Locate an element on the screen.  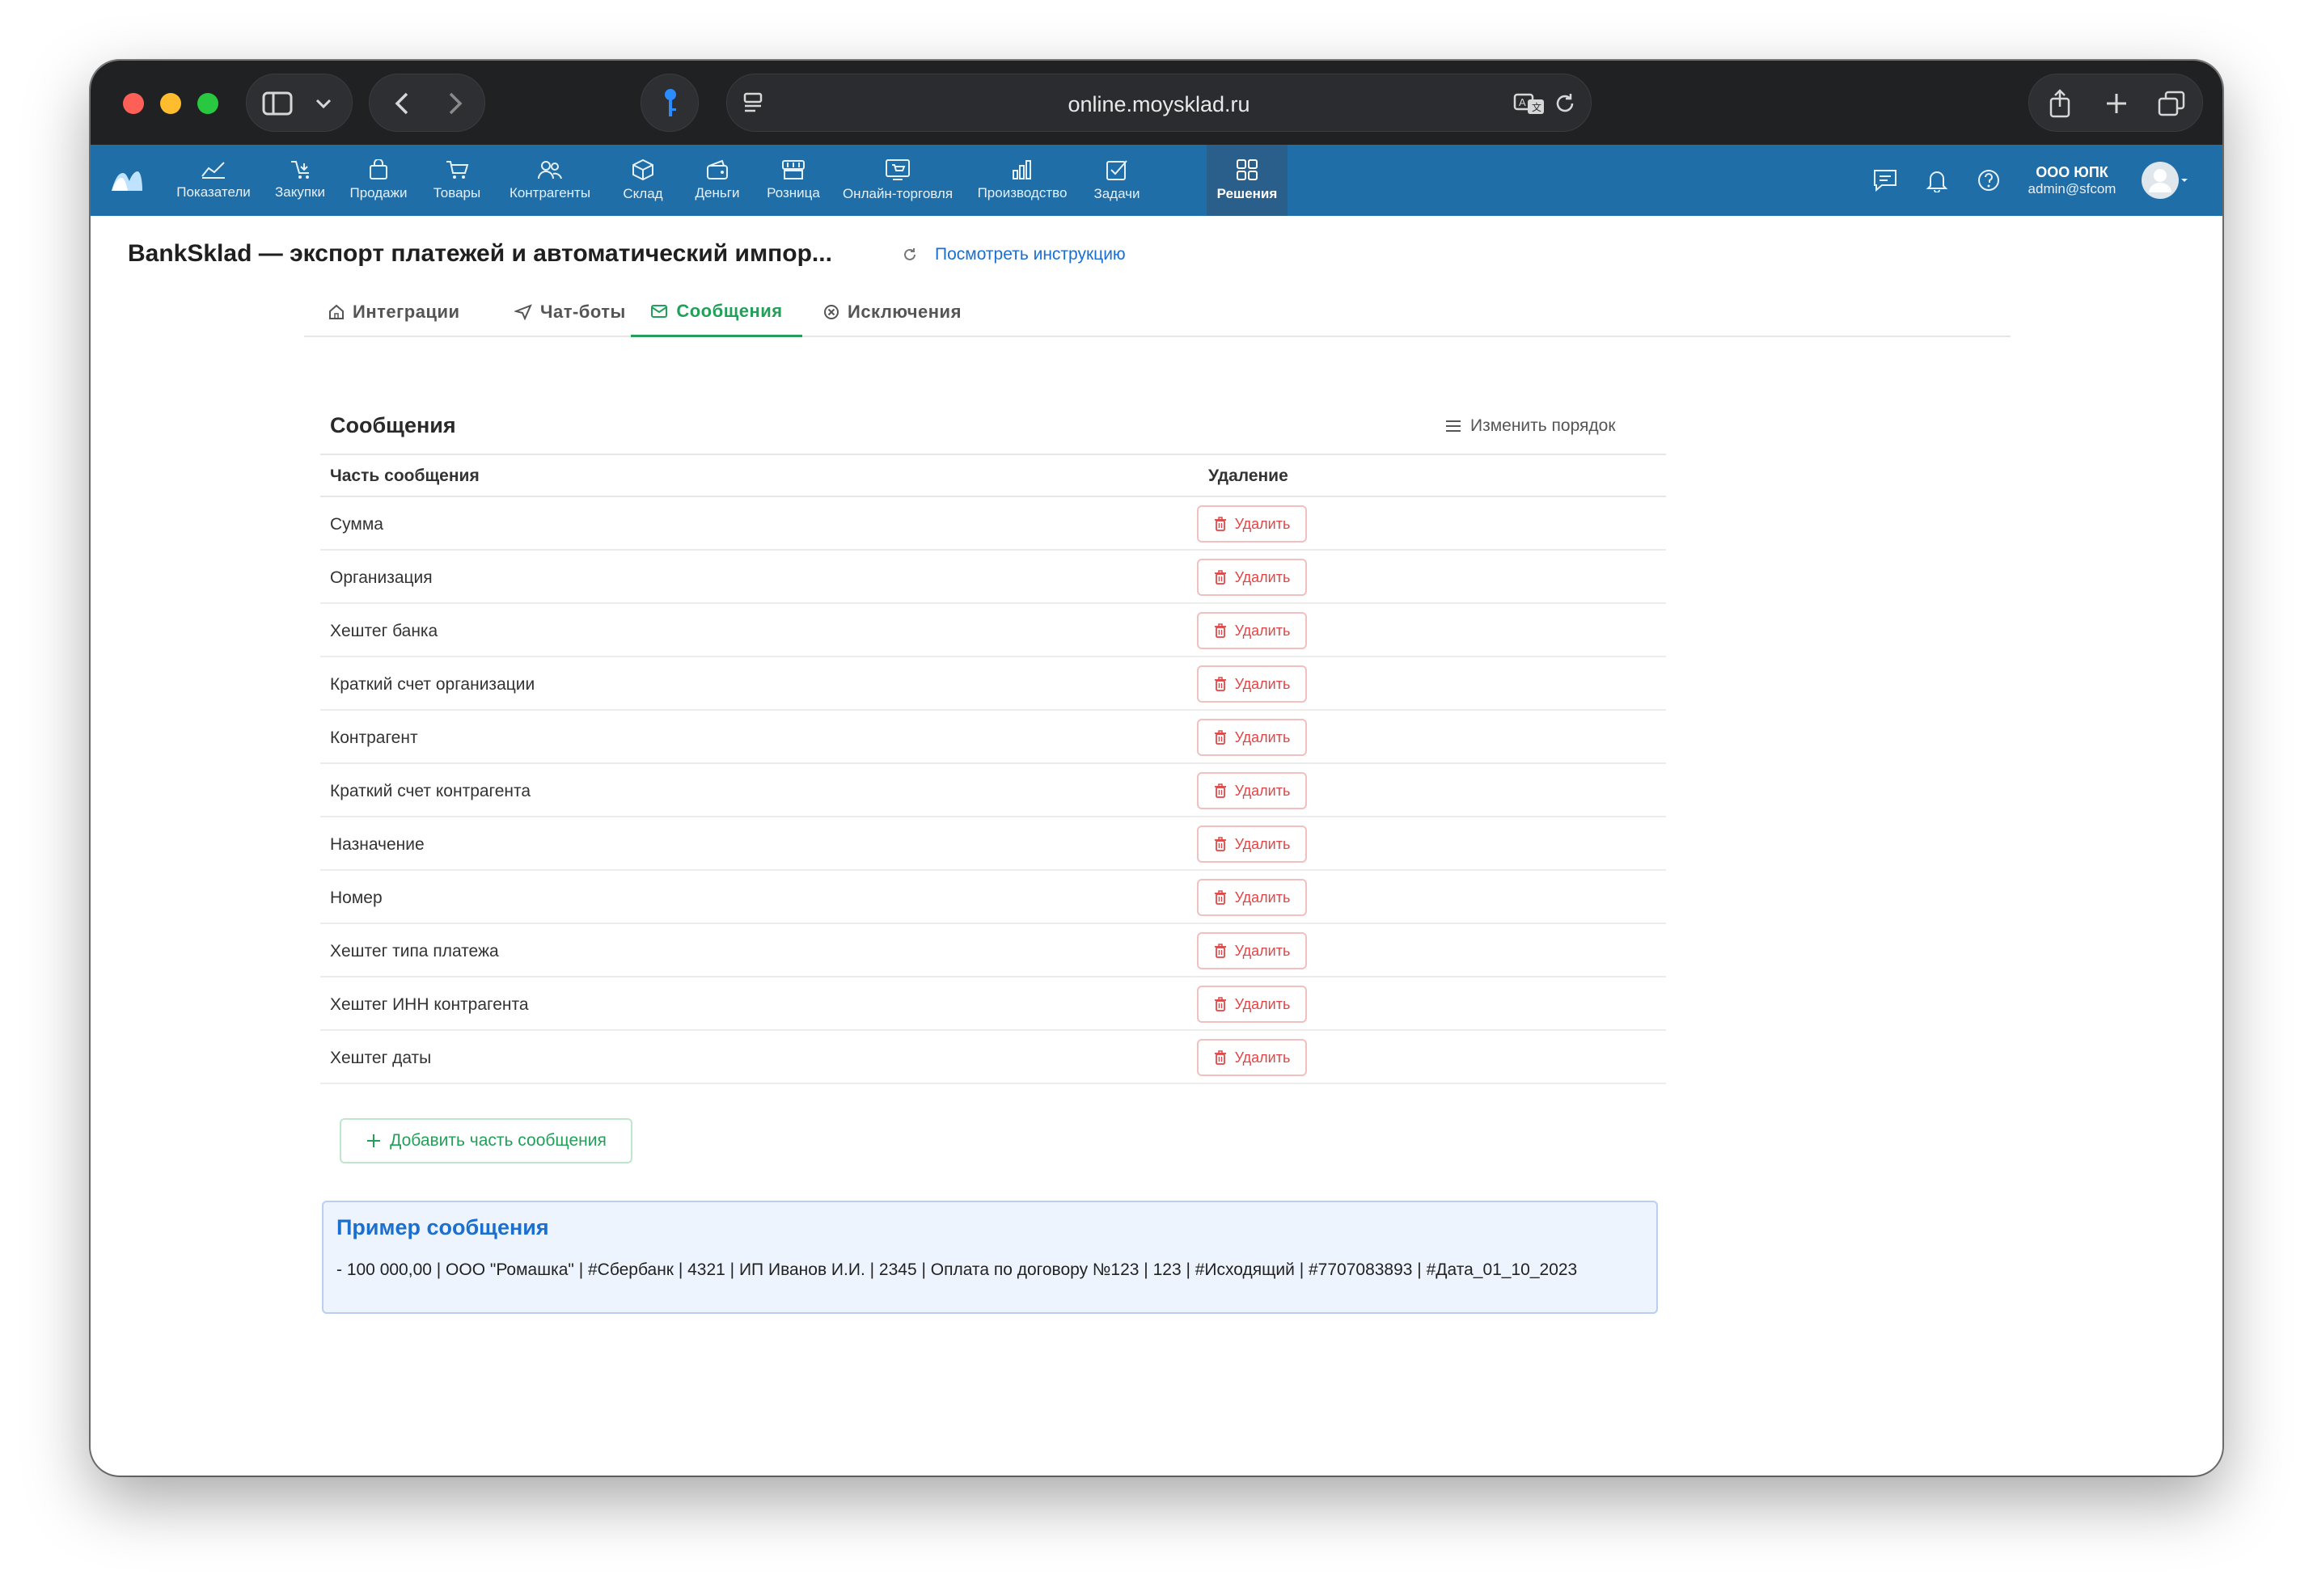
table-row: Хештег банка Удалить is located at coordinates (993, 630).